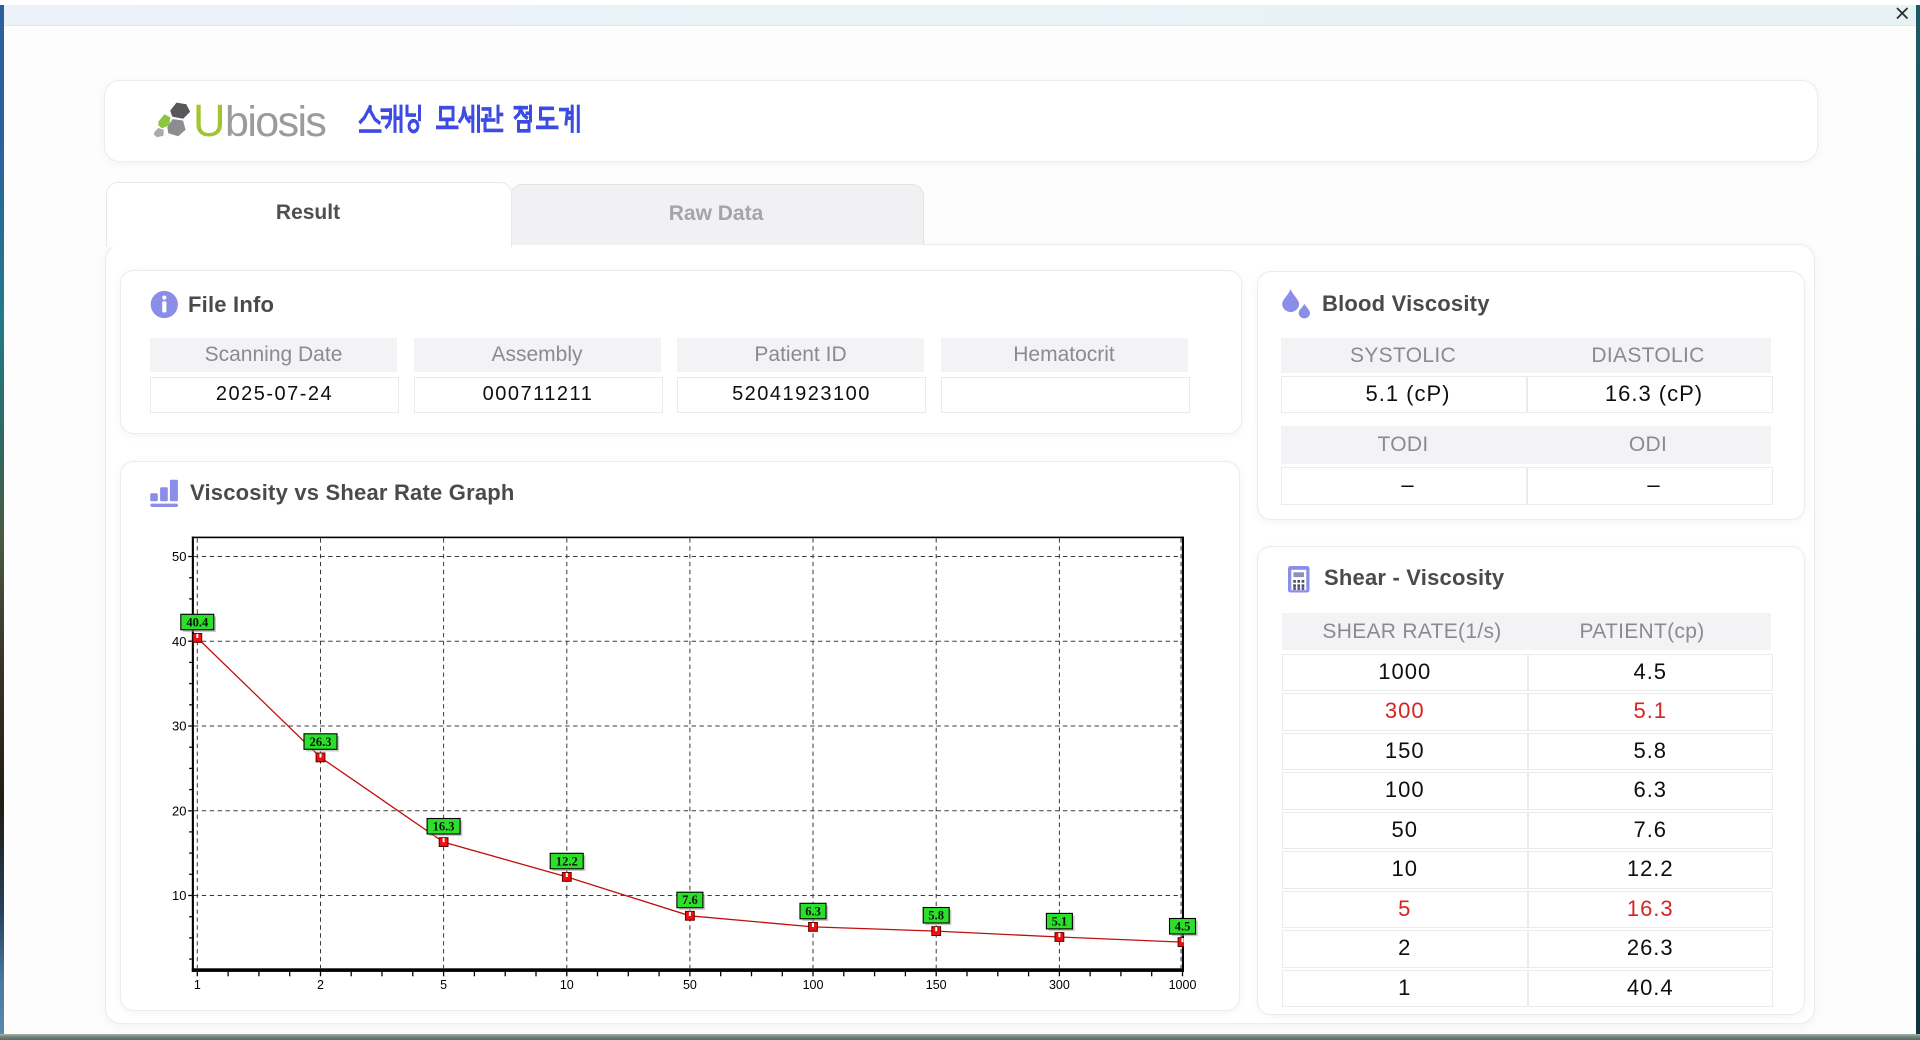 This screenshot has height=1040, width=1920. What do you see at coordinates (275, 122) in the screenshot?
I see `svg-text: biosis` at bounding box center [275, 122].